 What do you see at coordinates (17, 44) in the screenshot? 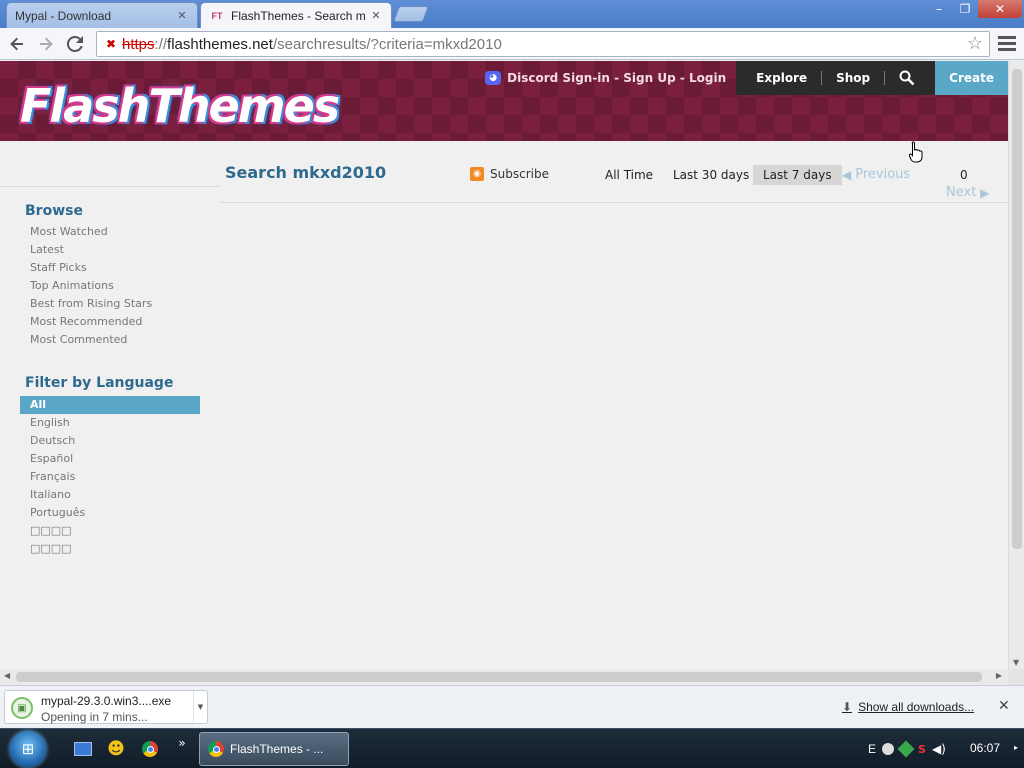
I see `back-arrow-icon` at bounding box center [17, 44].